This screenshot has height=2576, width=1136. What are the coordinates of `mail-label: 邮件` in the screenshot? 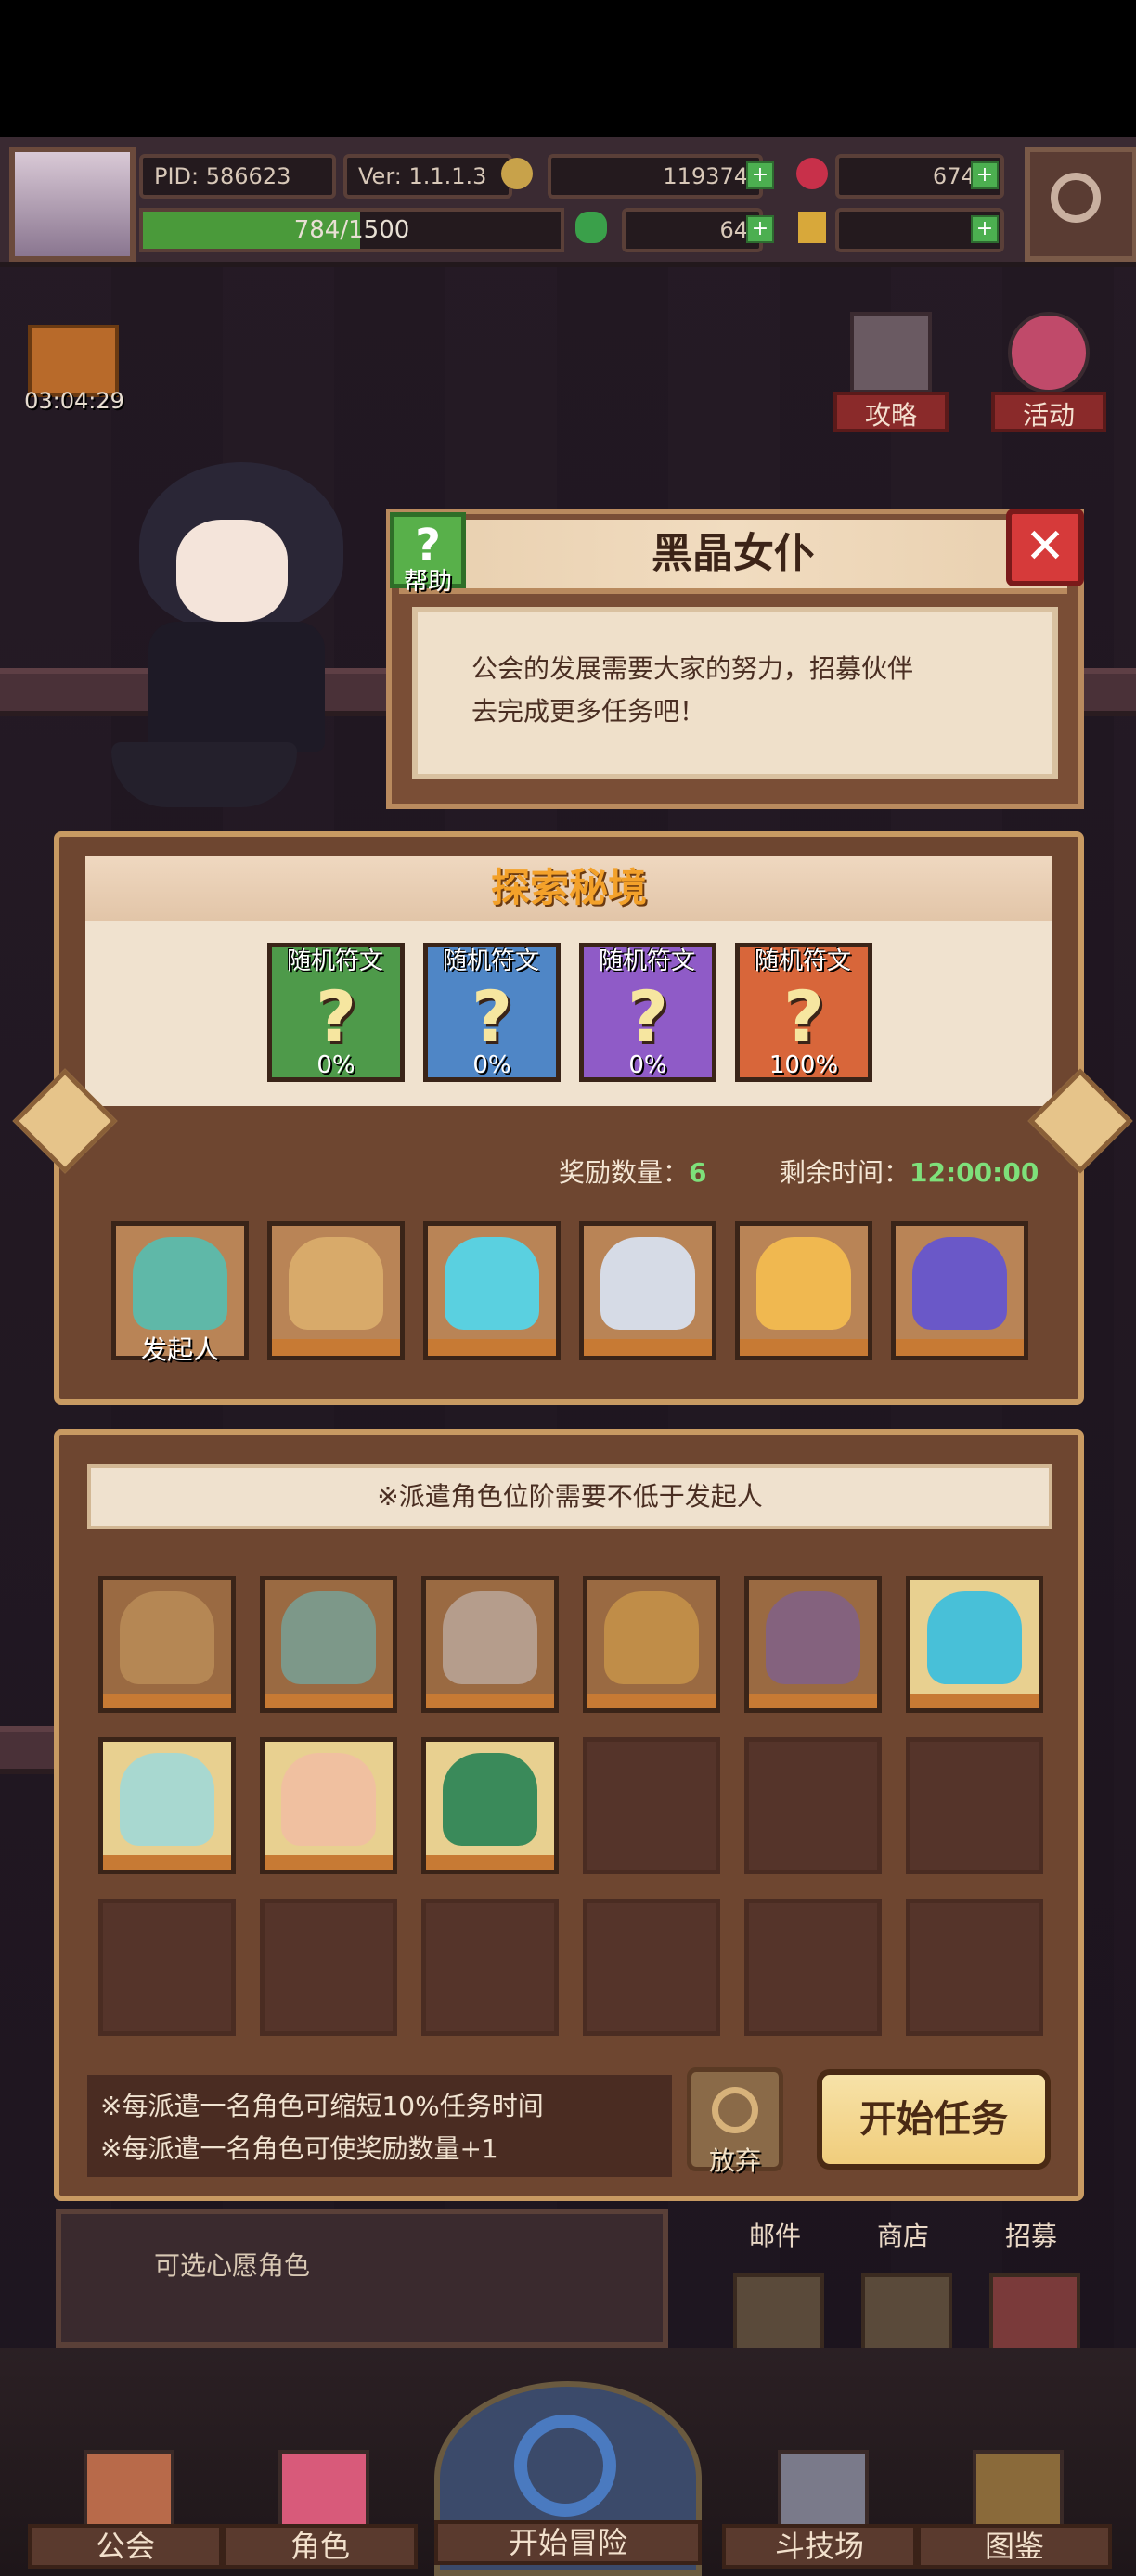 It's located at (775, 2234).